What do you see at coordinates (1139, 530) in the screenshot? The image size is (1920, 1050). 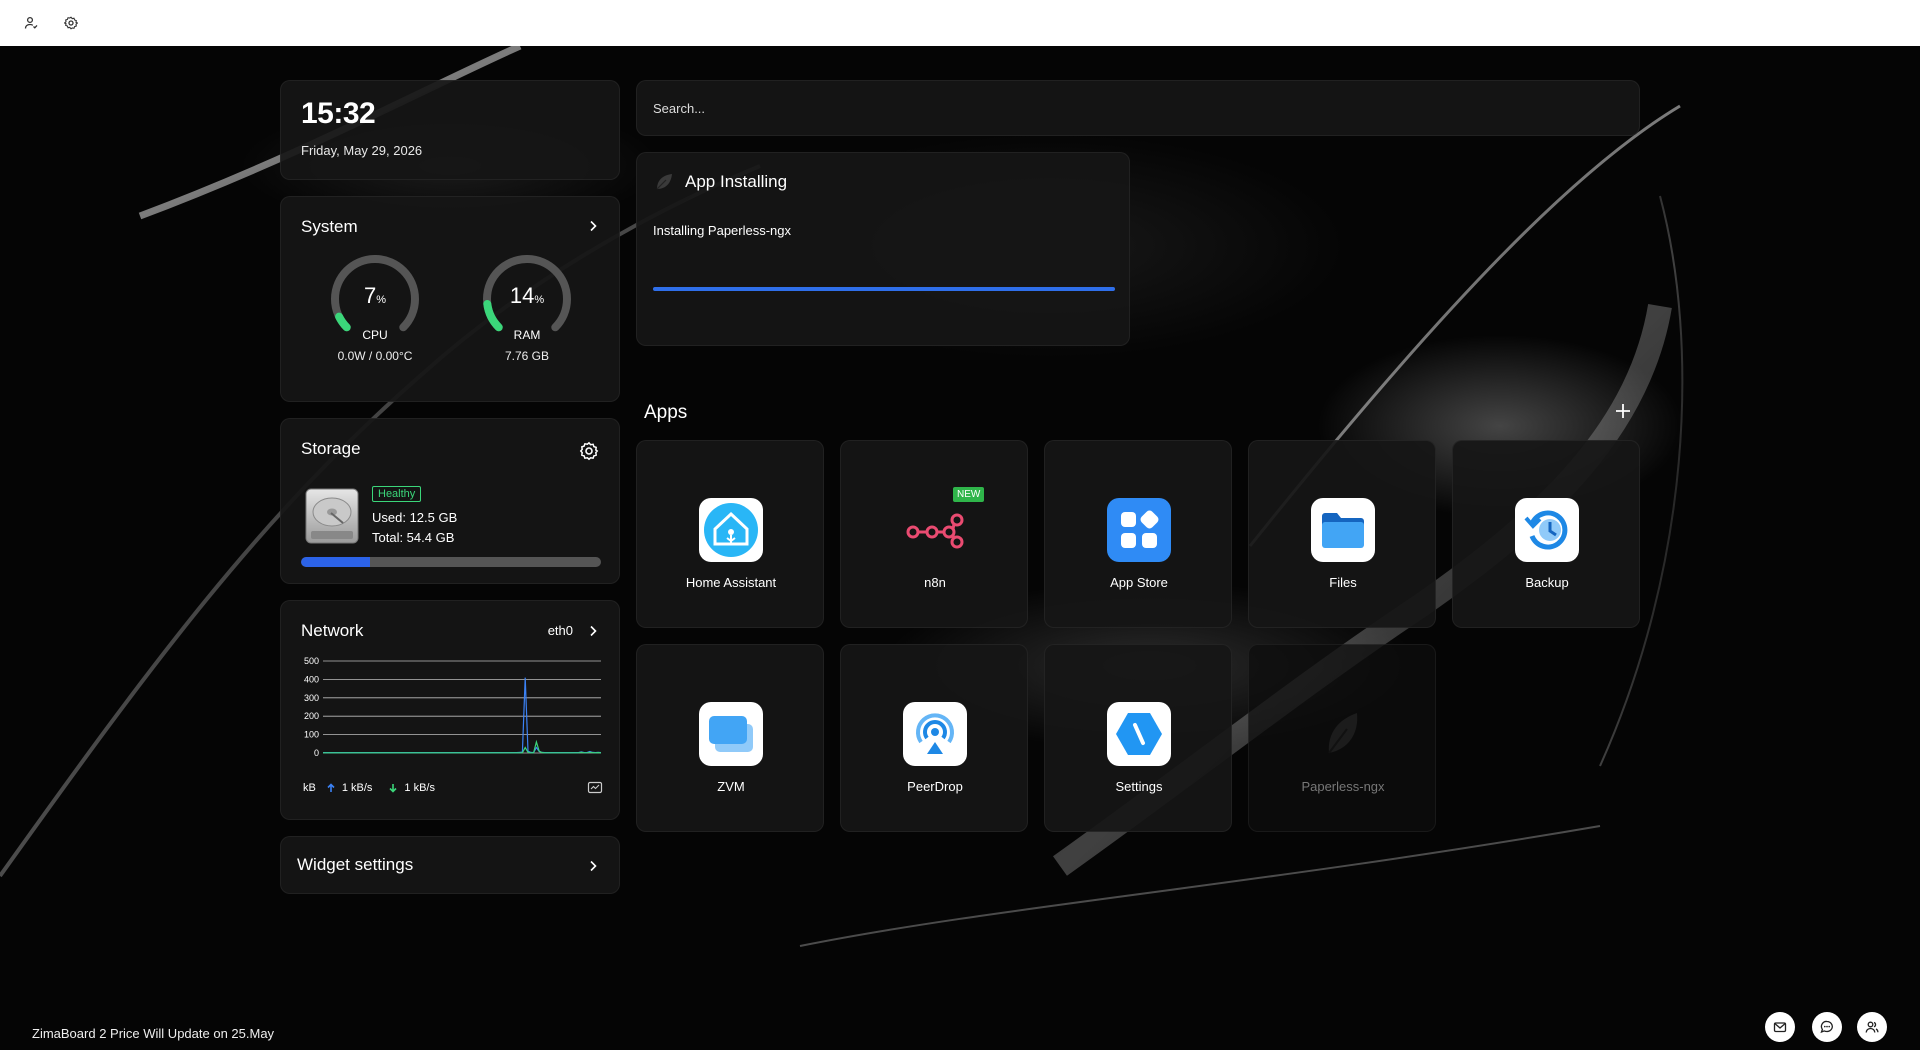 I see `app-store-icon` at bounding box center [1139, 530].